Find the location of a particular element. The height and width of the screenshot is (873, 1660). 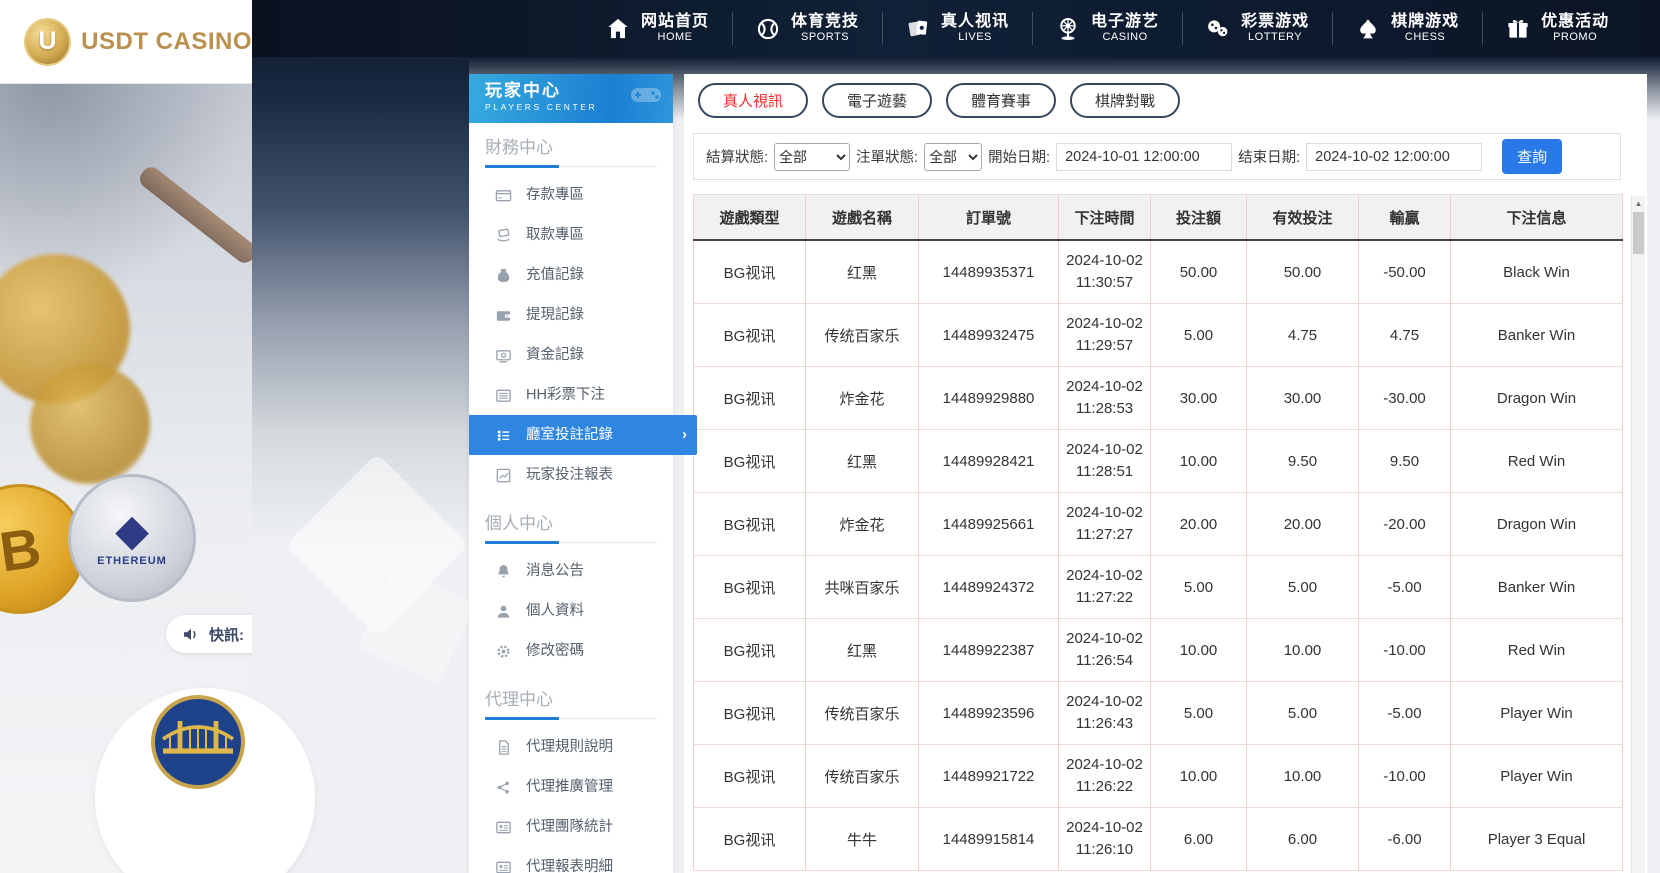

funds-icon is located at coordinates (503, 355).